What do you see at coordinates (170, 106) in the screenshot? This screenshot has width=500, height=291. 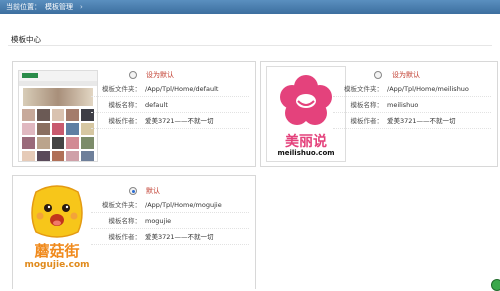 I see `template-name-row: 模板名称： default` at bounding box center [170, 106].